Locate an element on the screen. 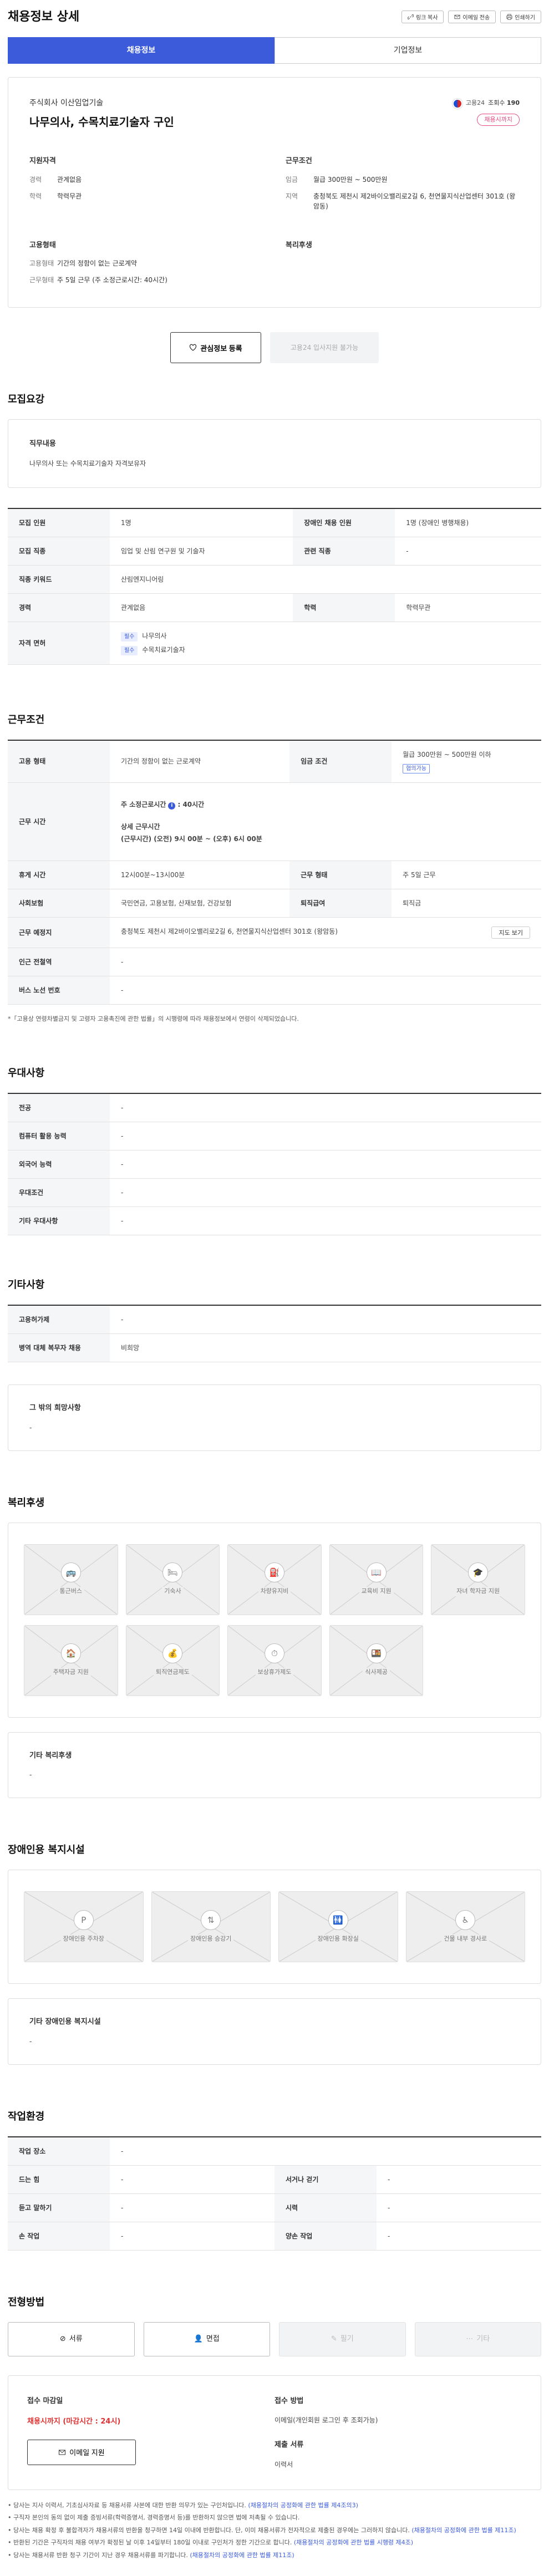 This screenshot has height=2576, width=549. benefit-tile: P 장애인용 주차장 is located at coordinates (84, 1927).